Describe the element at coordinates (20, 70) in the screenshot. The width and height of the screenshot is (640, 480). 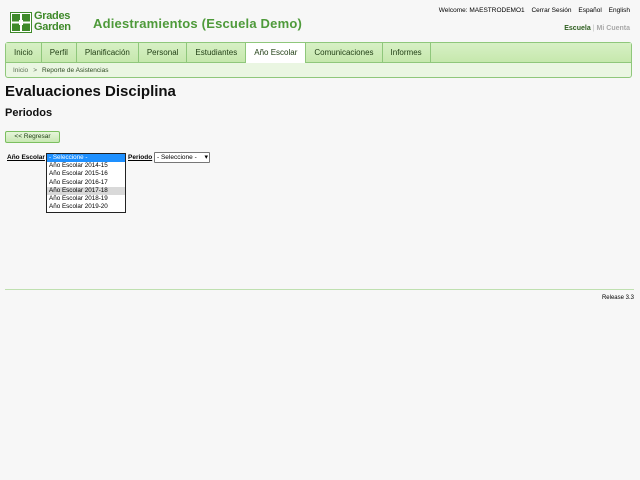
I see `breadcrumb-home-link: Inicio` at that location.